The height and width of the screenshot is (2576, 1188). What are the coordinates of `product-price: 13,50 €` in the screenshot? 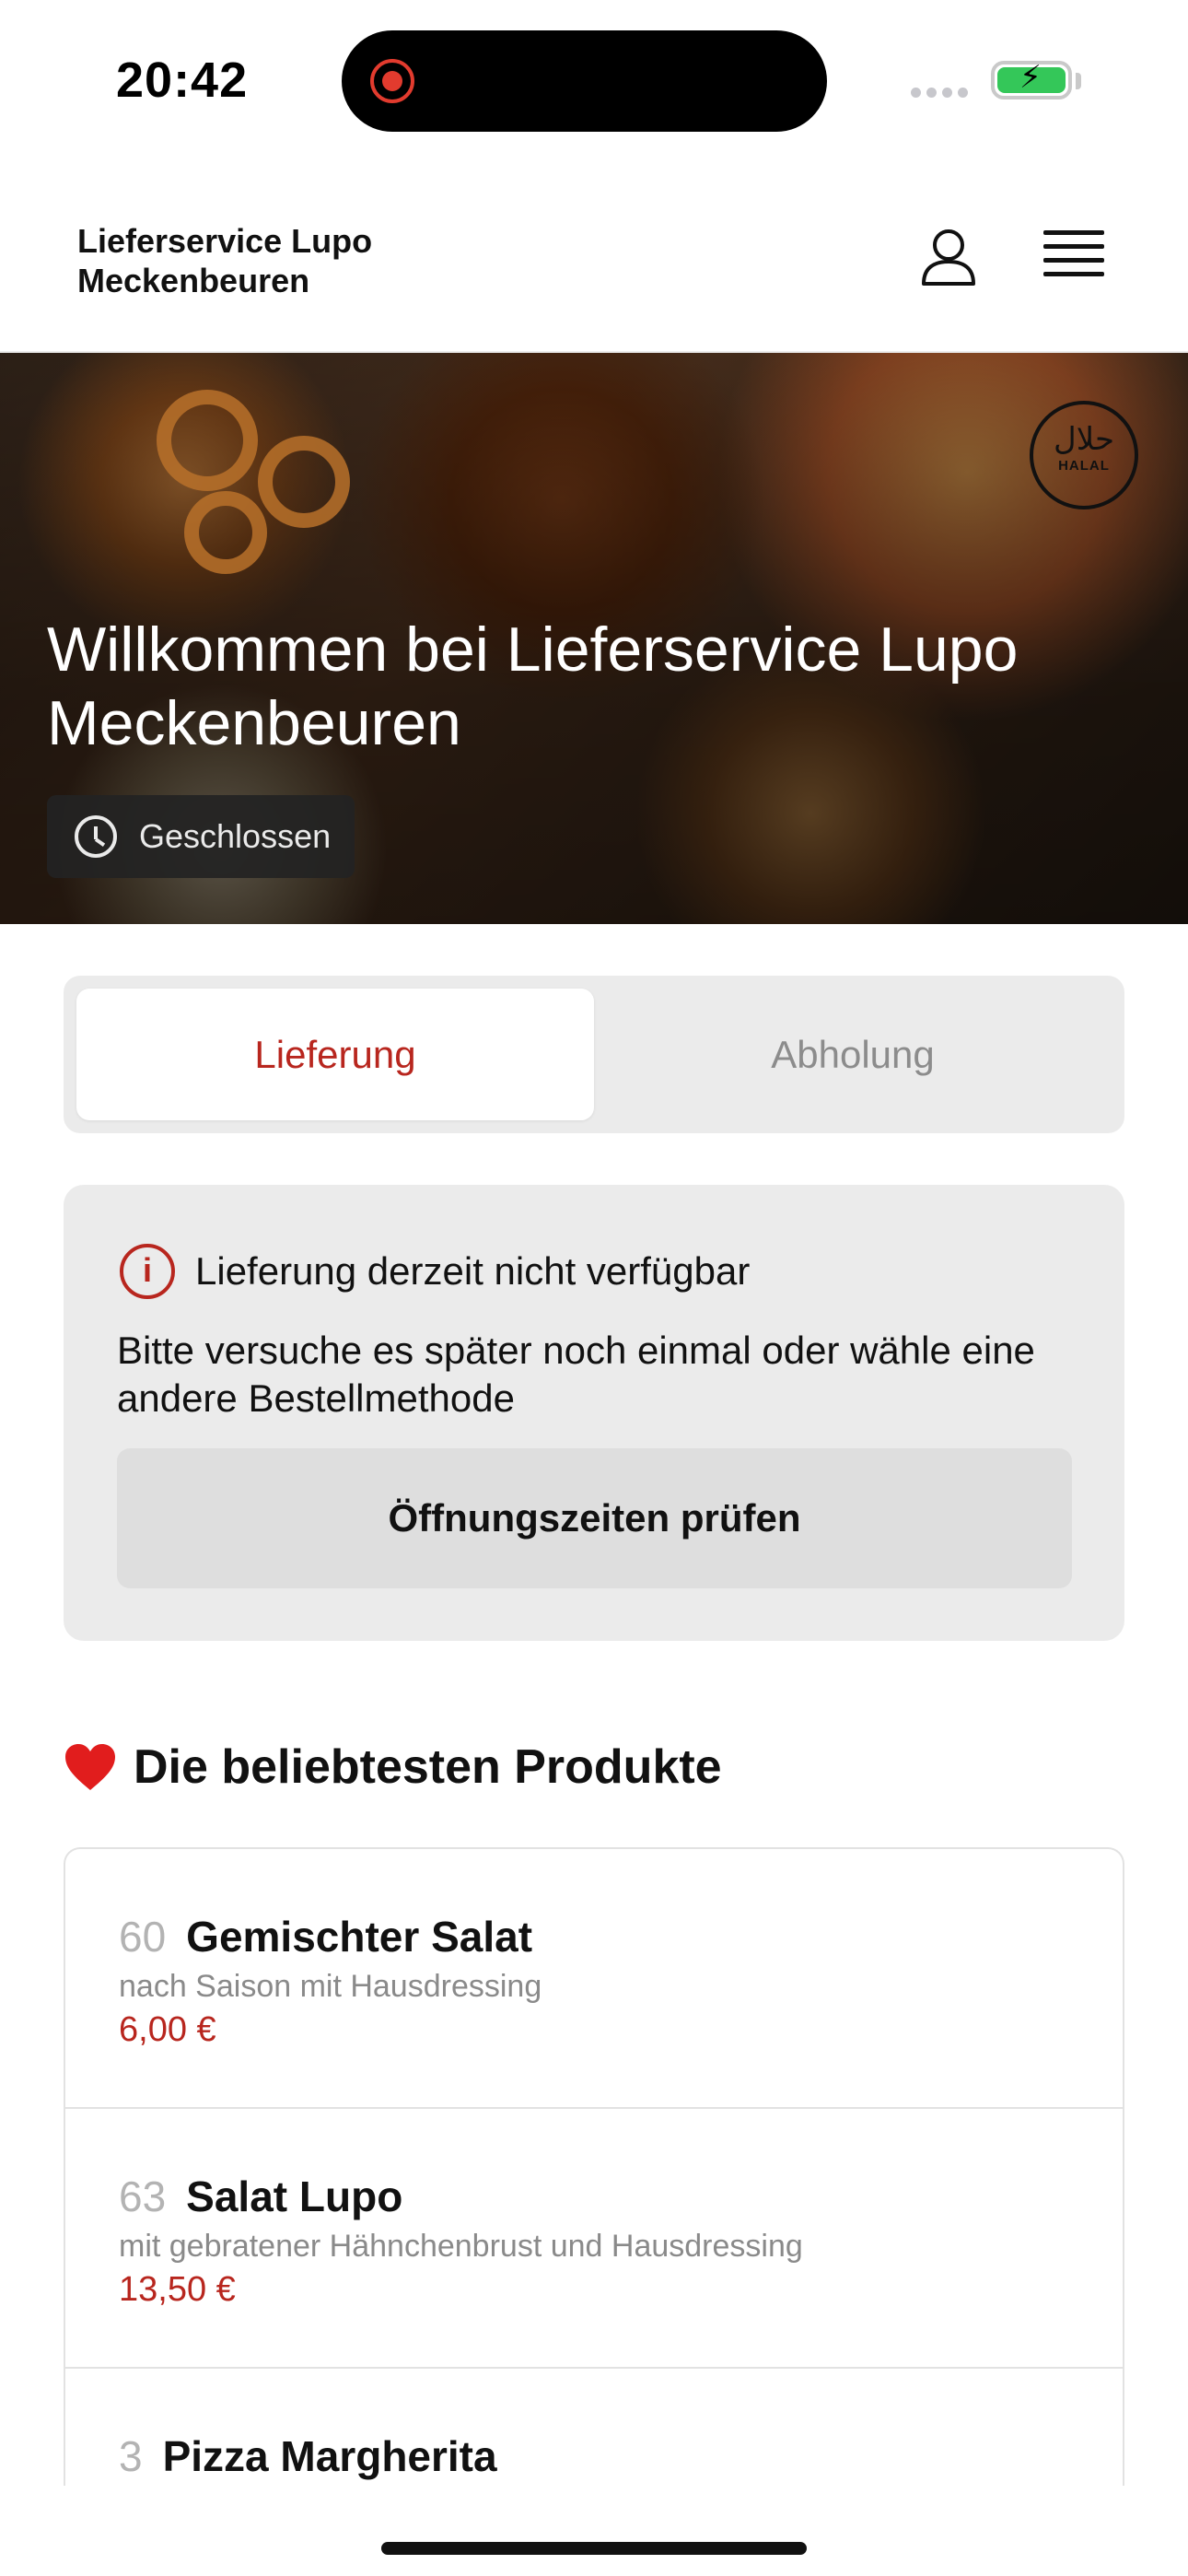 It's located at (177, 2289).